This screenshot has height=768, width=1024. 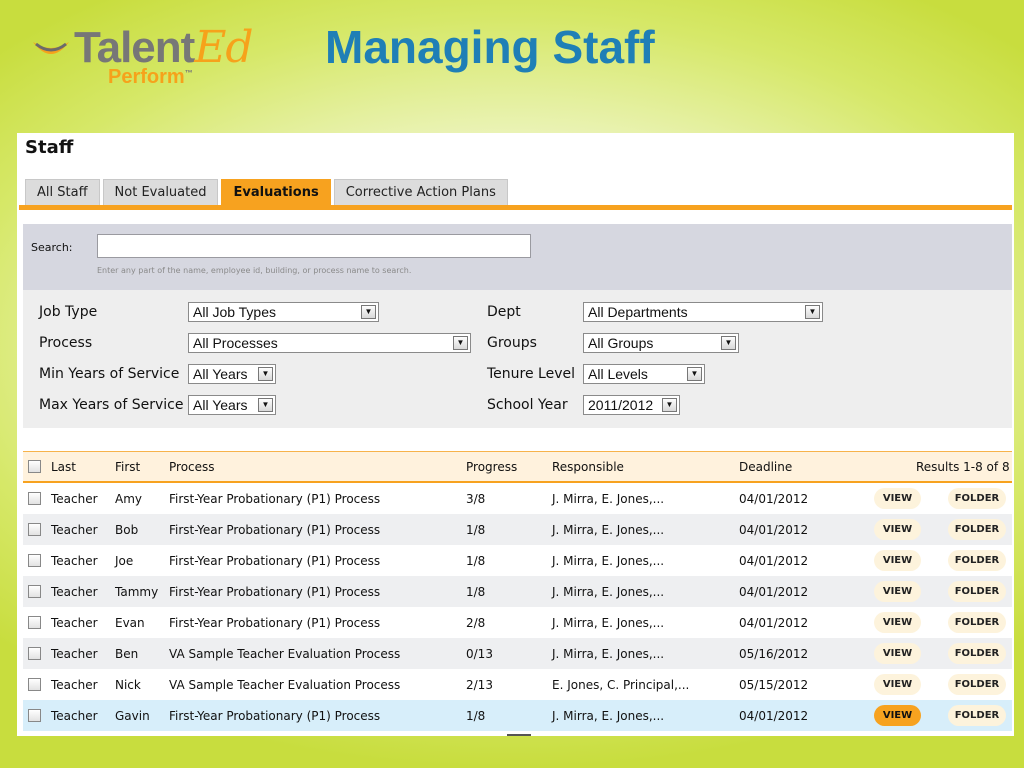 I want to click on groups-select: All Groups ▼, so click(x=661, y=343).